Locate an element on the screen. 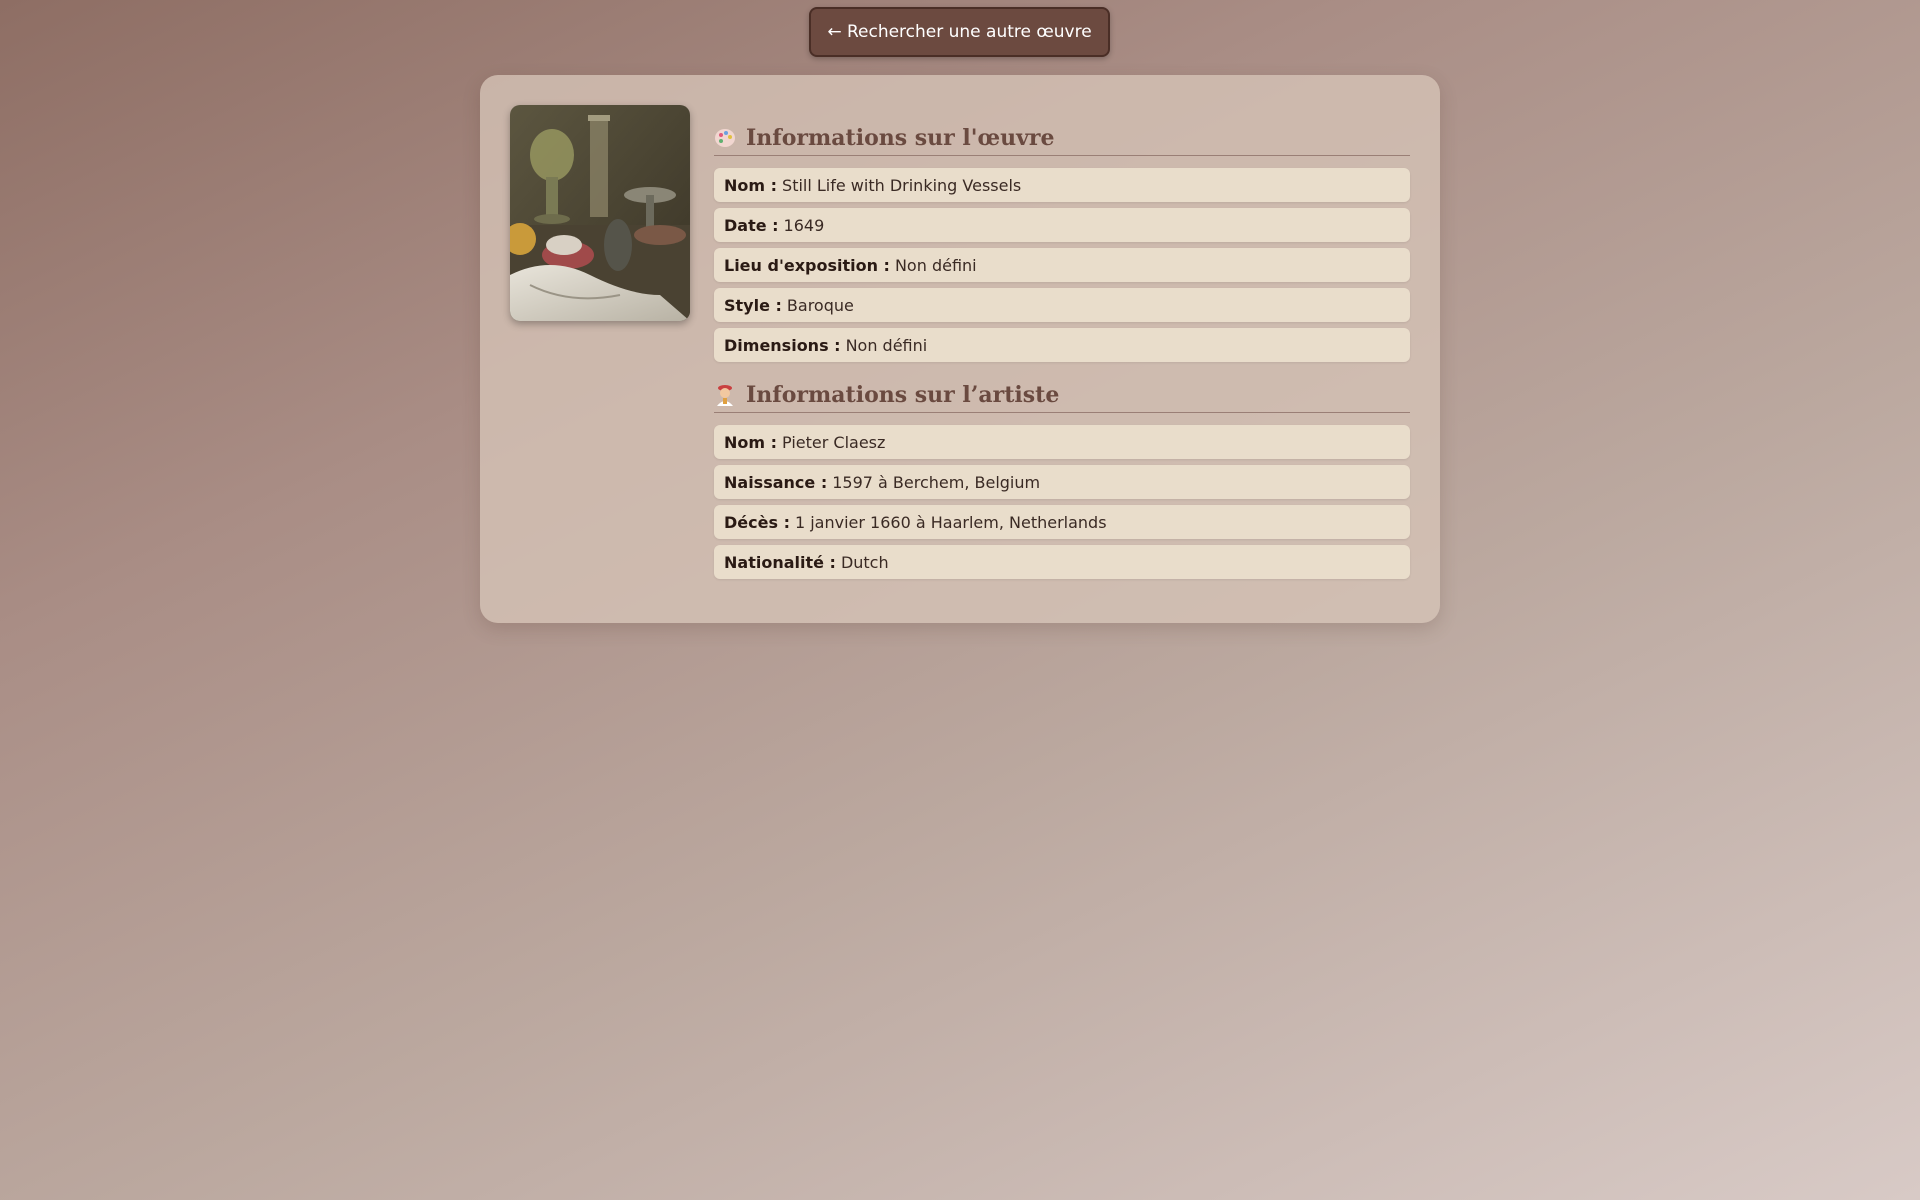 The width and height of the screenshot is (1920, 1200). row-label: Style : is located at coordinates (753, 305).